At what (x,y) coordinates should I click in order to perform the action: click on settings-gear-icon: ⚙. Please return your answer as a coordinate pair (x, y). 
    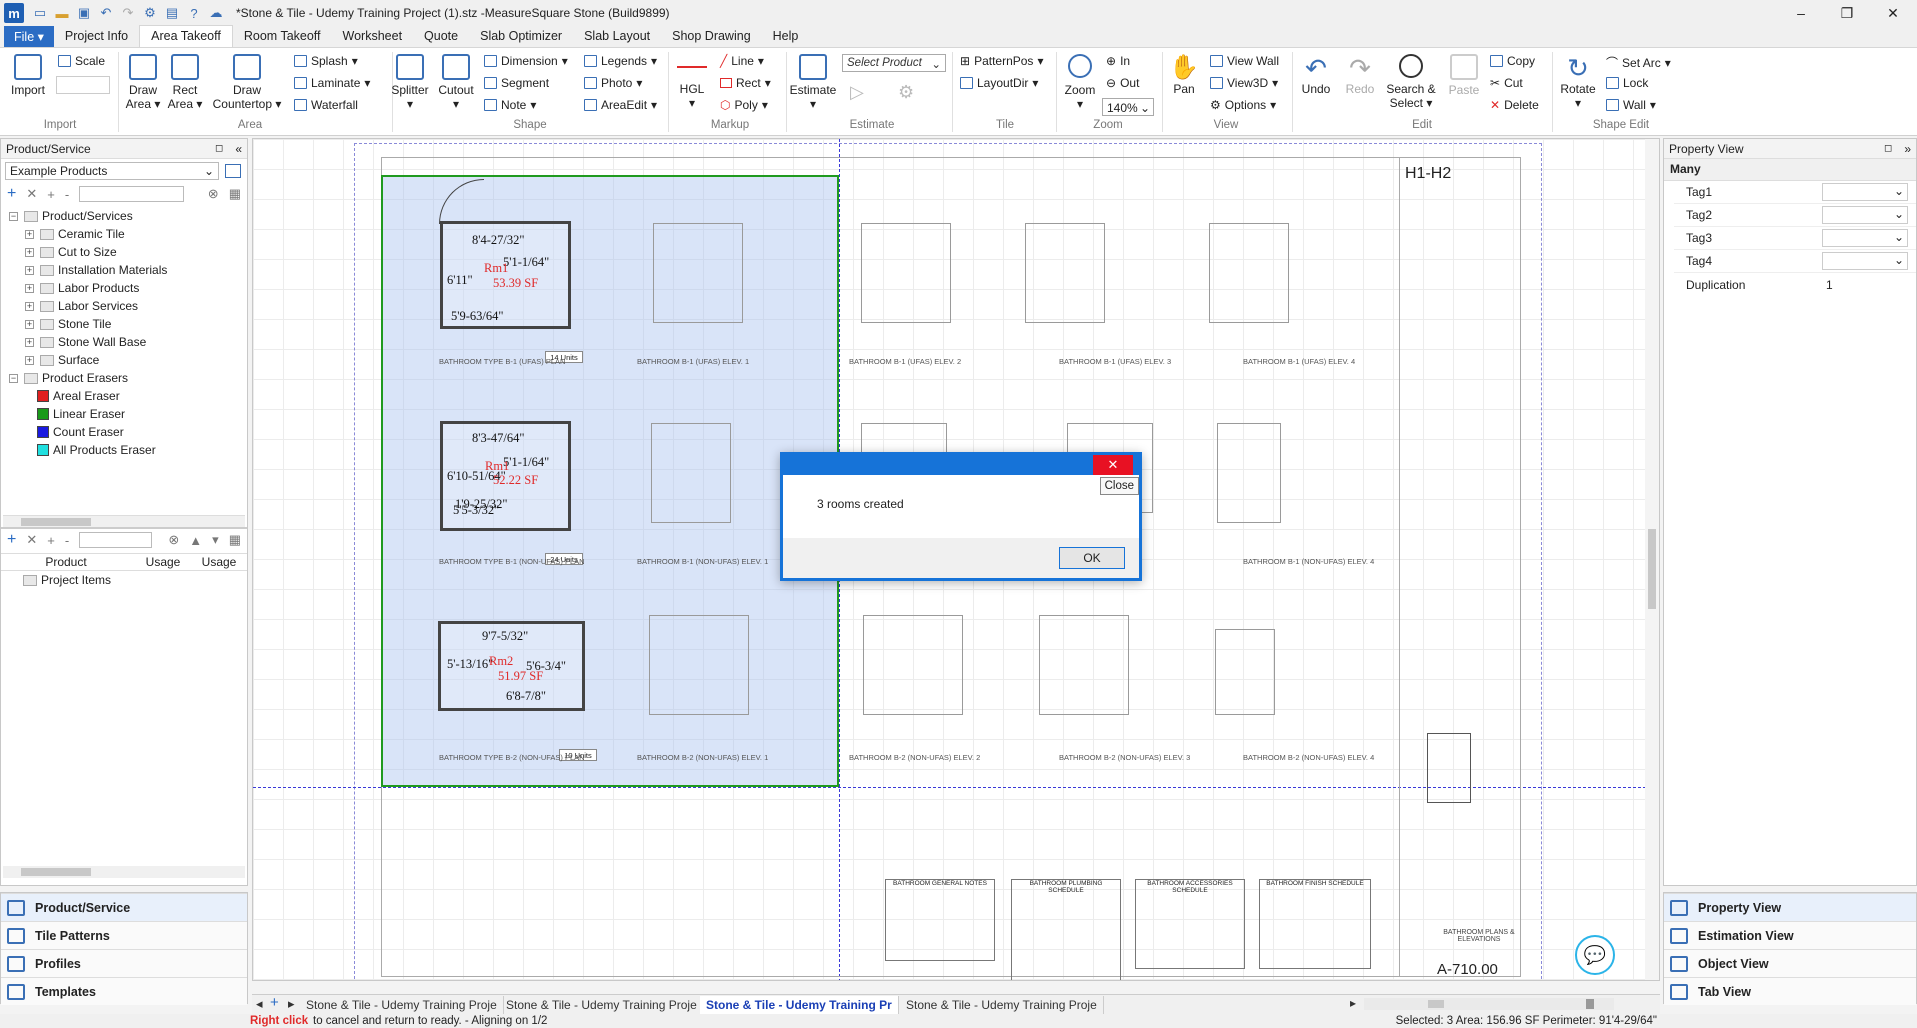
    Looking at the image, I should click on (150, 13).